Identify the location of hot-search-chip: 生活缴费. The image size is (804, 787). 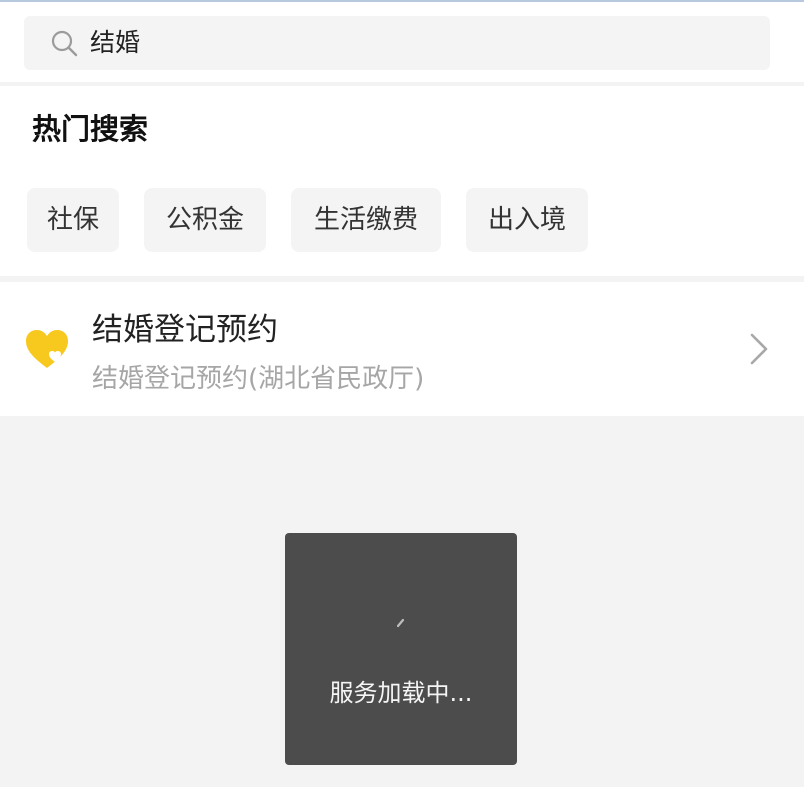
(366, 220).